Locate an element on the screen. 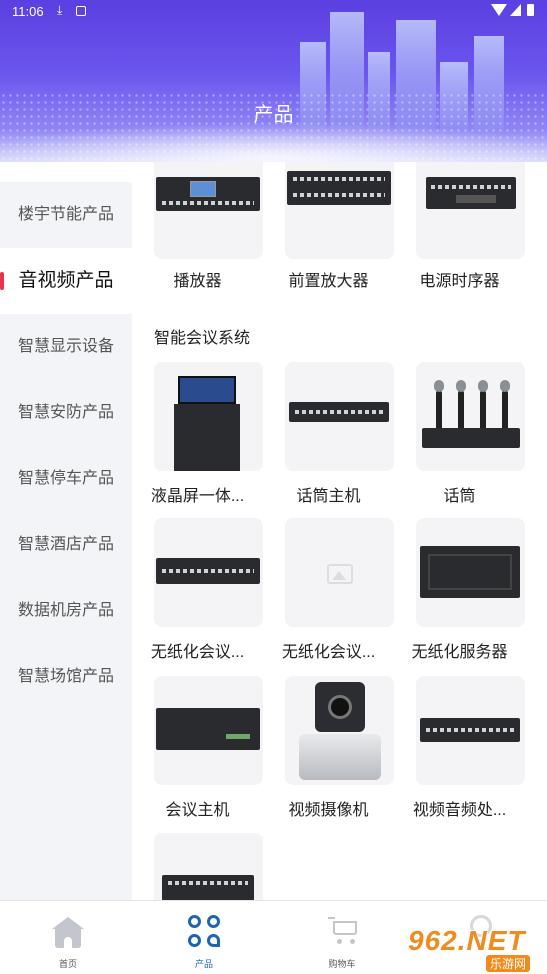 This screenshot has width=547, height=974. sidebar-item-smart-display: 智慧显示设备 is located at coordinates (66, 347).